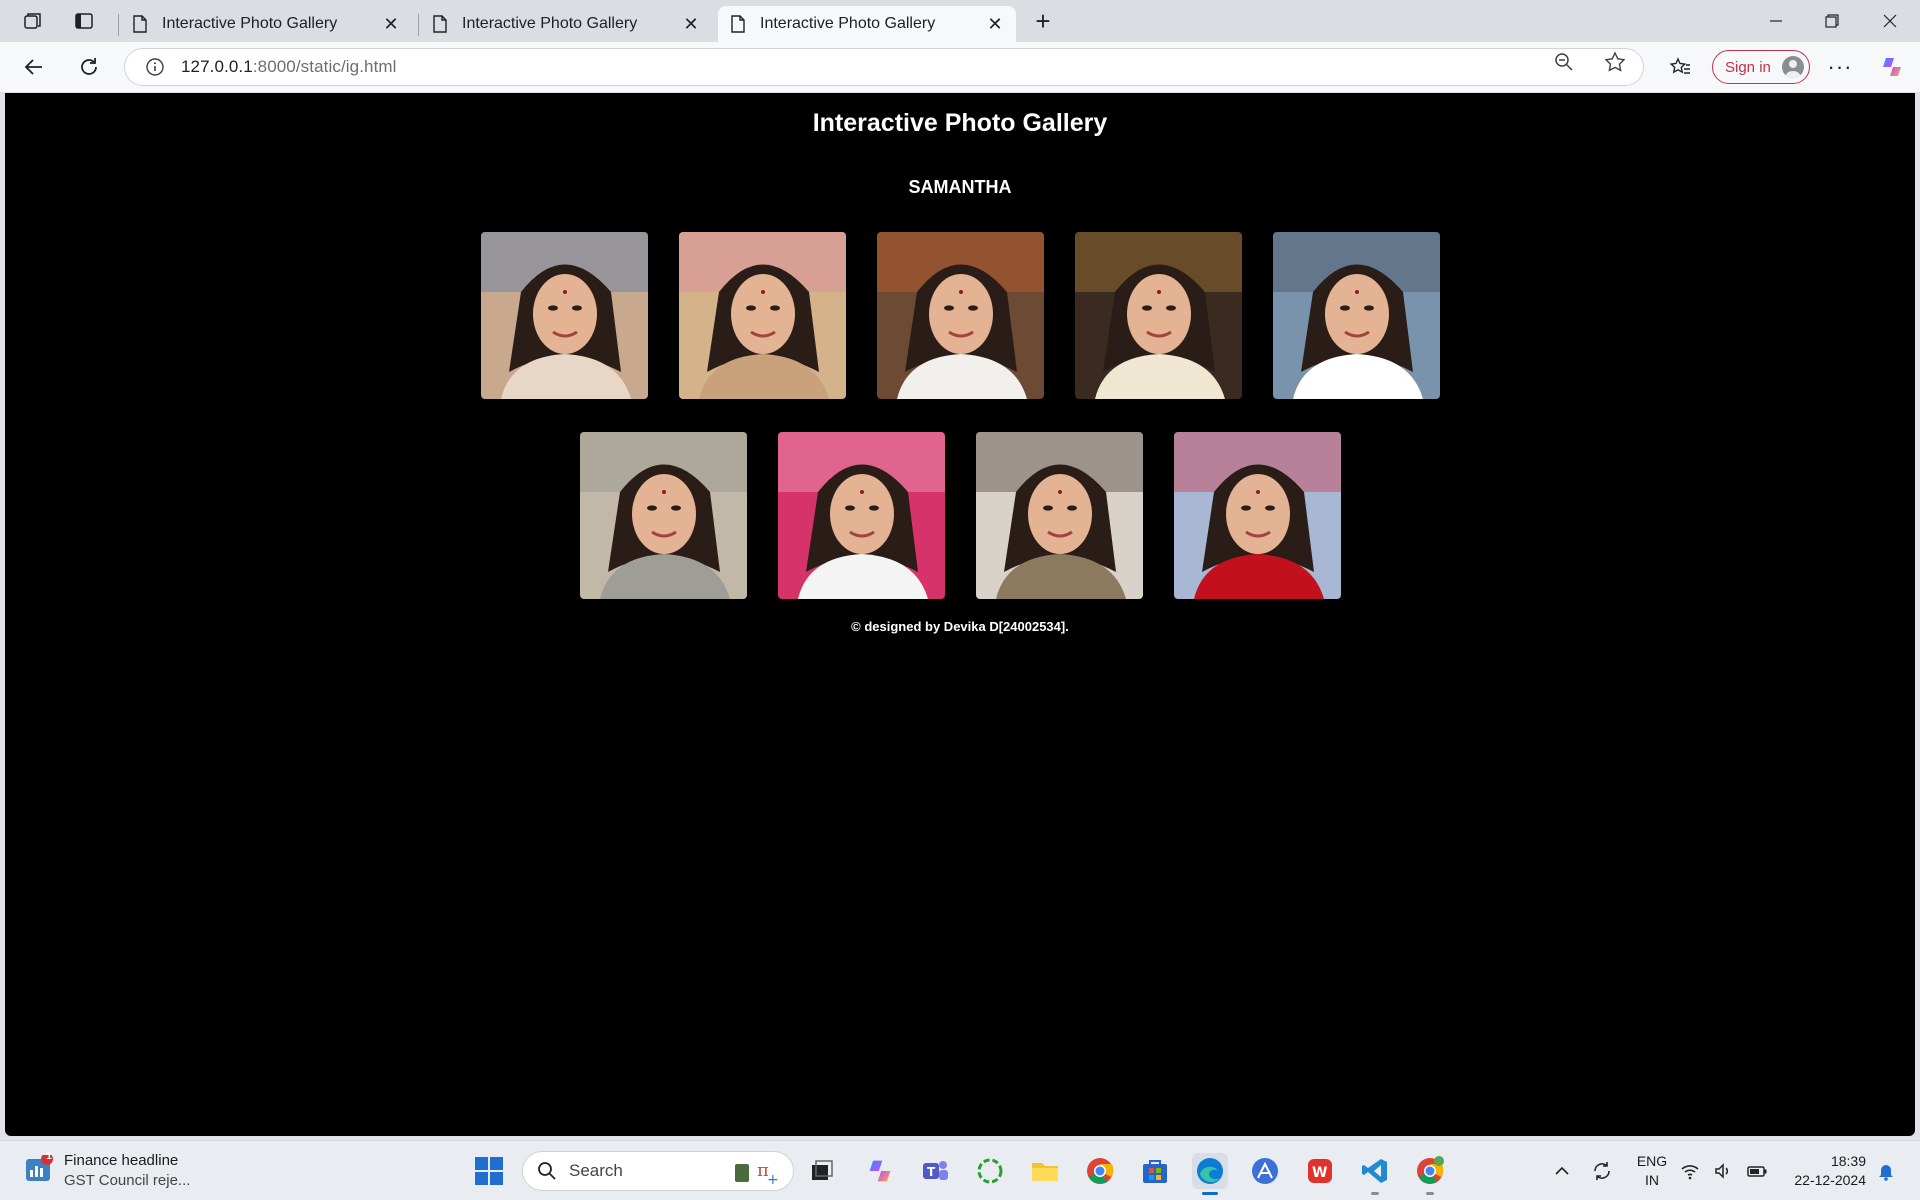  I want to click on wps-office-icon: W, so click(1320, 1171).